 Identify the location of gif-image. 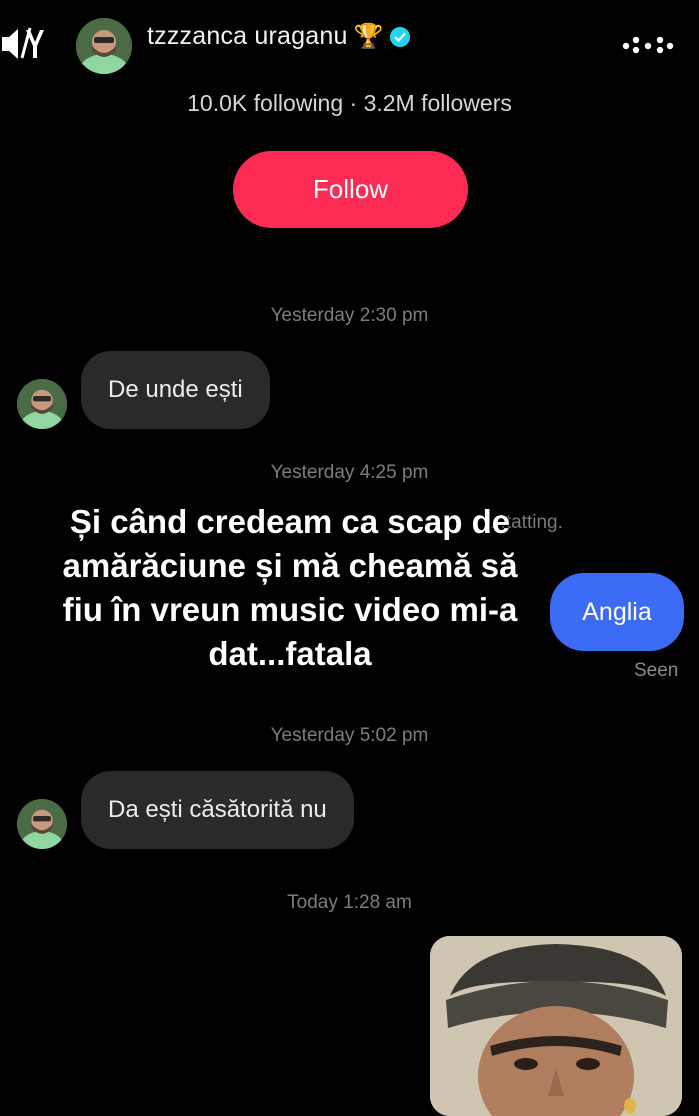
(556, 1026).